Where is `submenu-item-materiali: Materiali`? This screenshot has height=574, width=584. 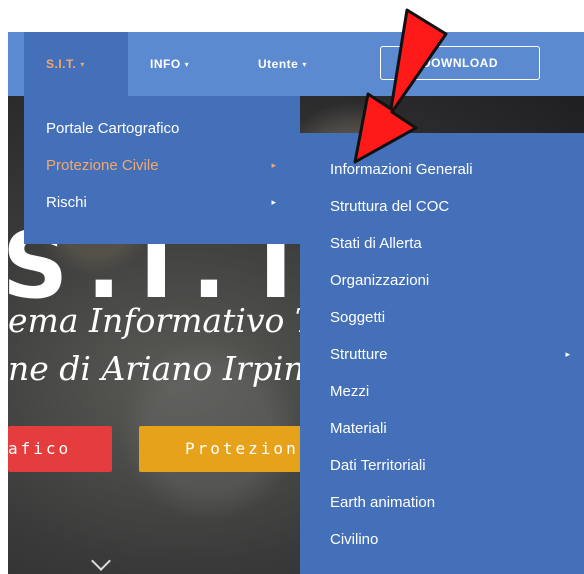
submenu-item-materiali: Materiali is located at coordinates (442, 428).